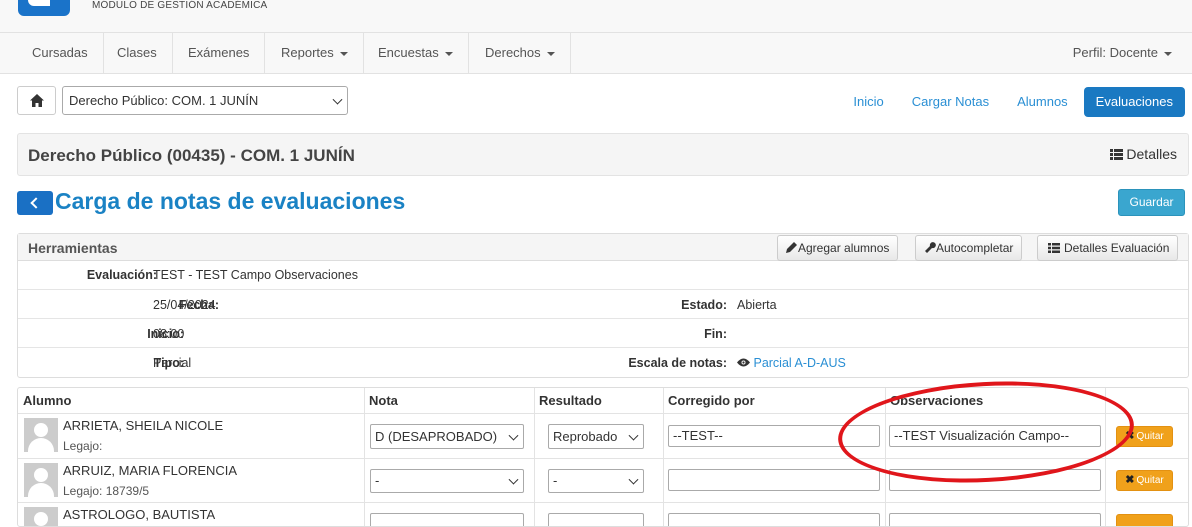 The image size is (1192, 527). Describe the element at coordinates (1151, 202) in the screenshot. I see `save-button: Guardar` at that location.